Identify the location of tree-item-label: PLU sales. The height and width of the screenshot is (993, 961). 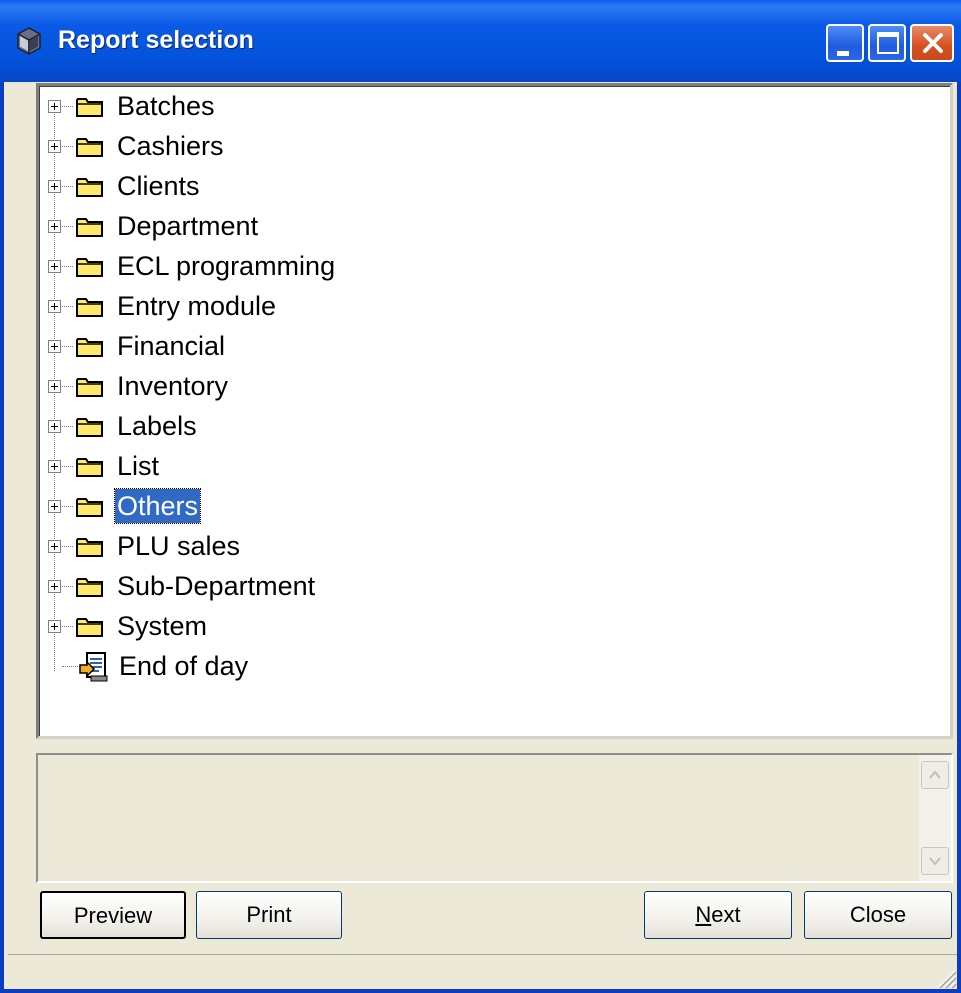
(179, 546).